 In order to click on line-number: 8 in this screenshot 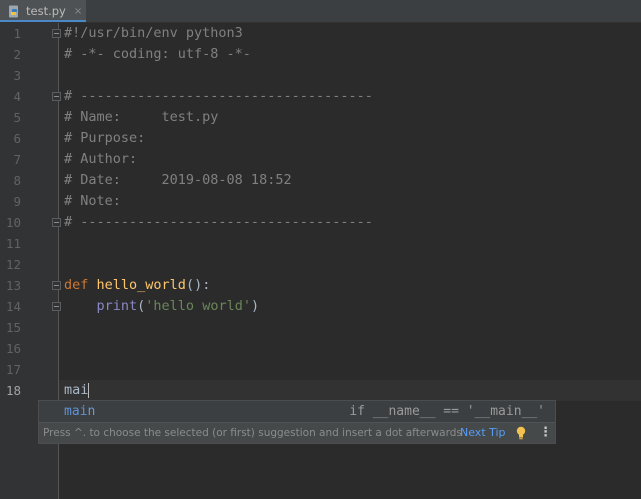, I will do `click(17, 180)`.